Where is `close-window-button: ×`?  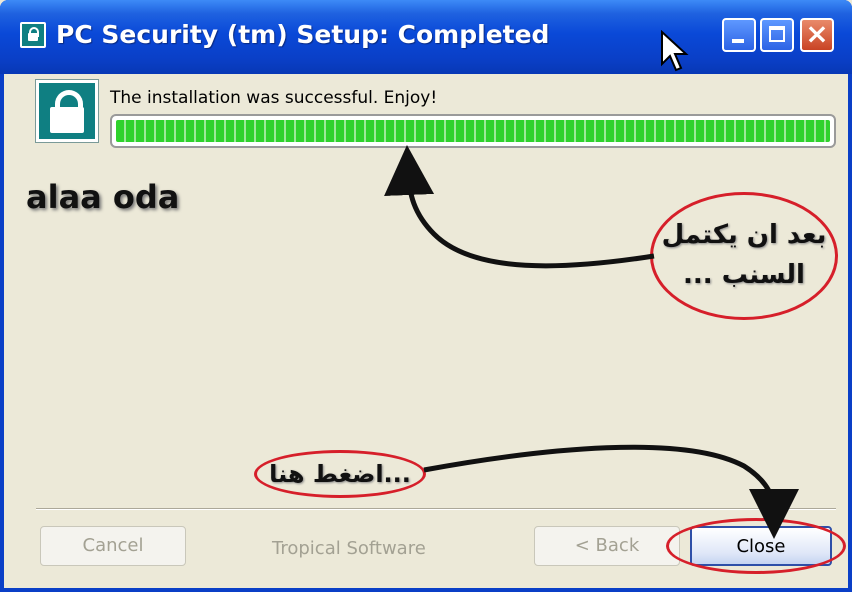 close-window-button: × is located at coordinates (817, 34).